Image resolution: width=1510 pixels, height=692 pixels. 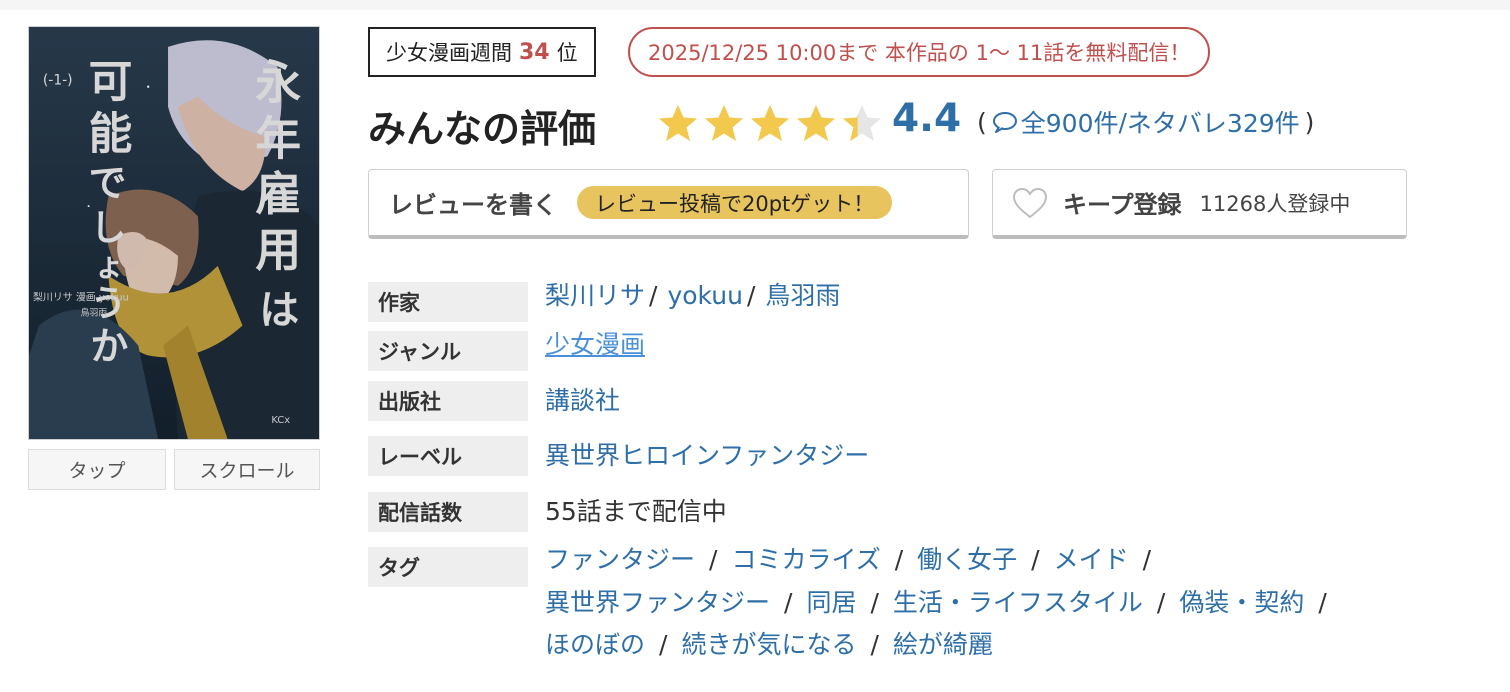 I want to click on publisher-link: 講談社, so click(x=582, y=400).